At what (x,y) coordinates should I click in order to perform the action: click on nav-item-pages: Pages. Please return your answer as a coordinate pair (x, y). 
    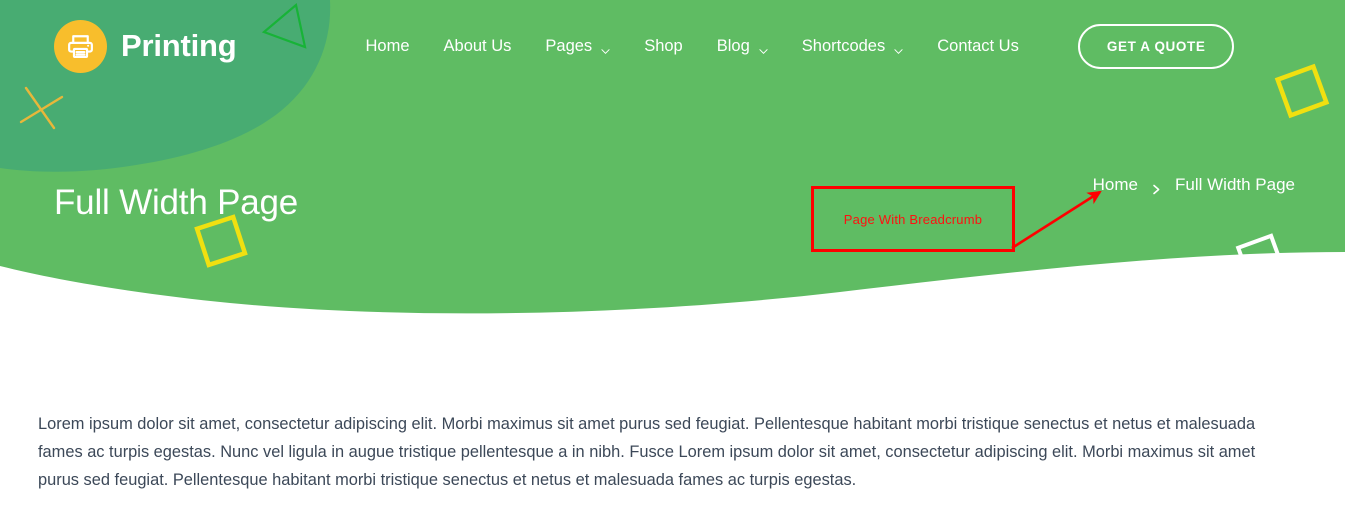
    Looking at the image, I should click on (577, 46).